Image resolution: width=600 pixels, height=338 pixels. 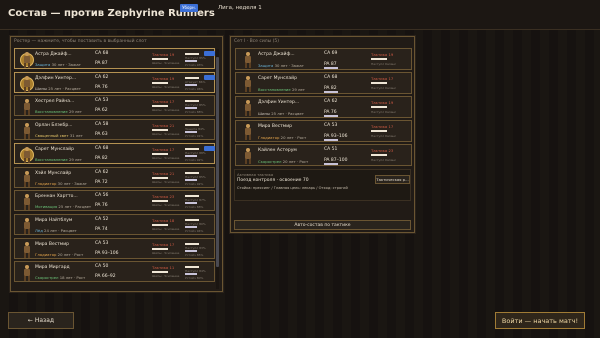 What do you see at coordinates (217, 162) in the screenshot?
I see `scroll-thumb` at bounding box center [217, 162].